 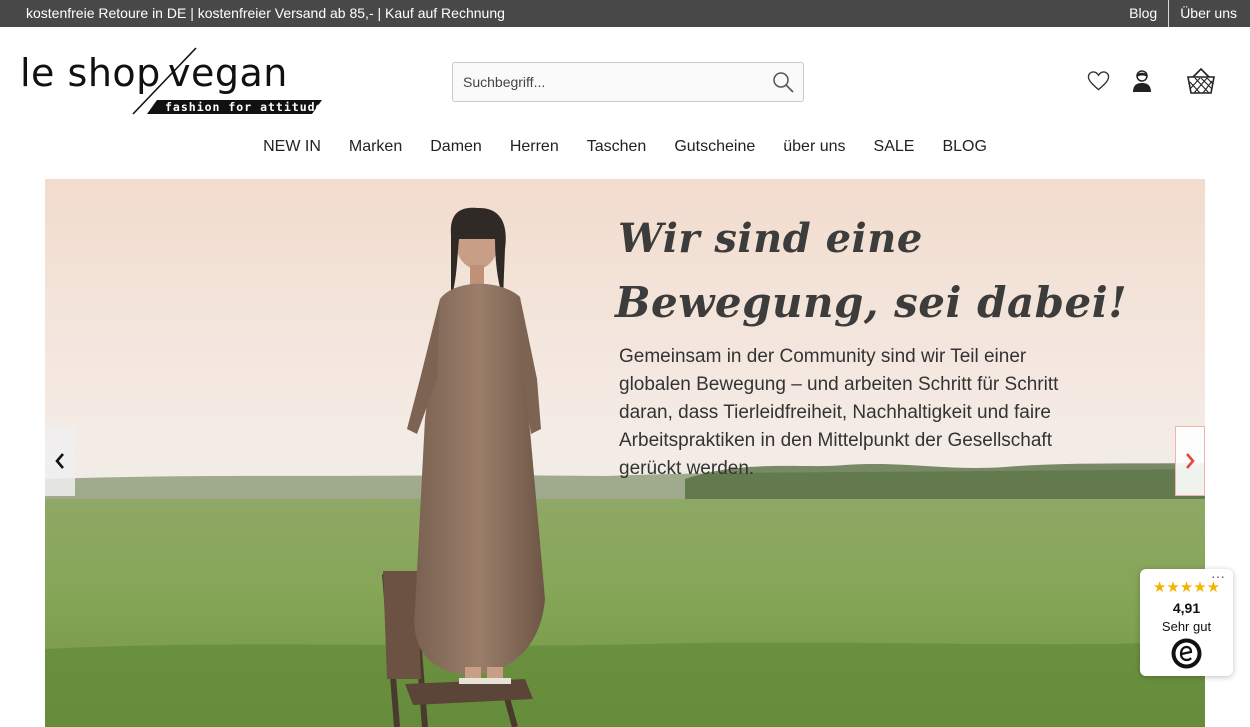 I want to click on nav-item-damen: Damen, so click(x=456, y=148).